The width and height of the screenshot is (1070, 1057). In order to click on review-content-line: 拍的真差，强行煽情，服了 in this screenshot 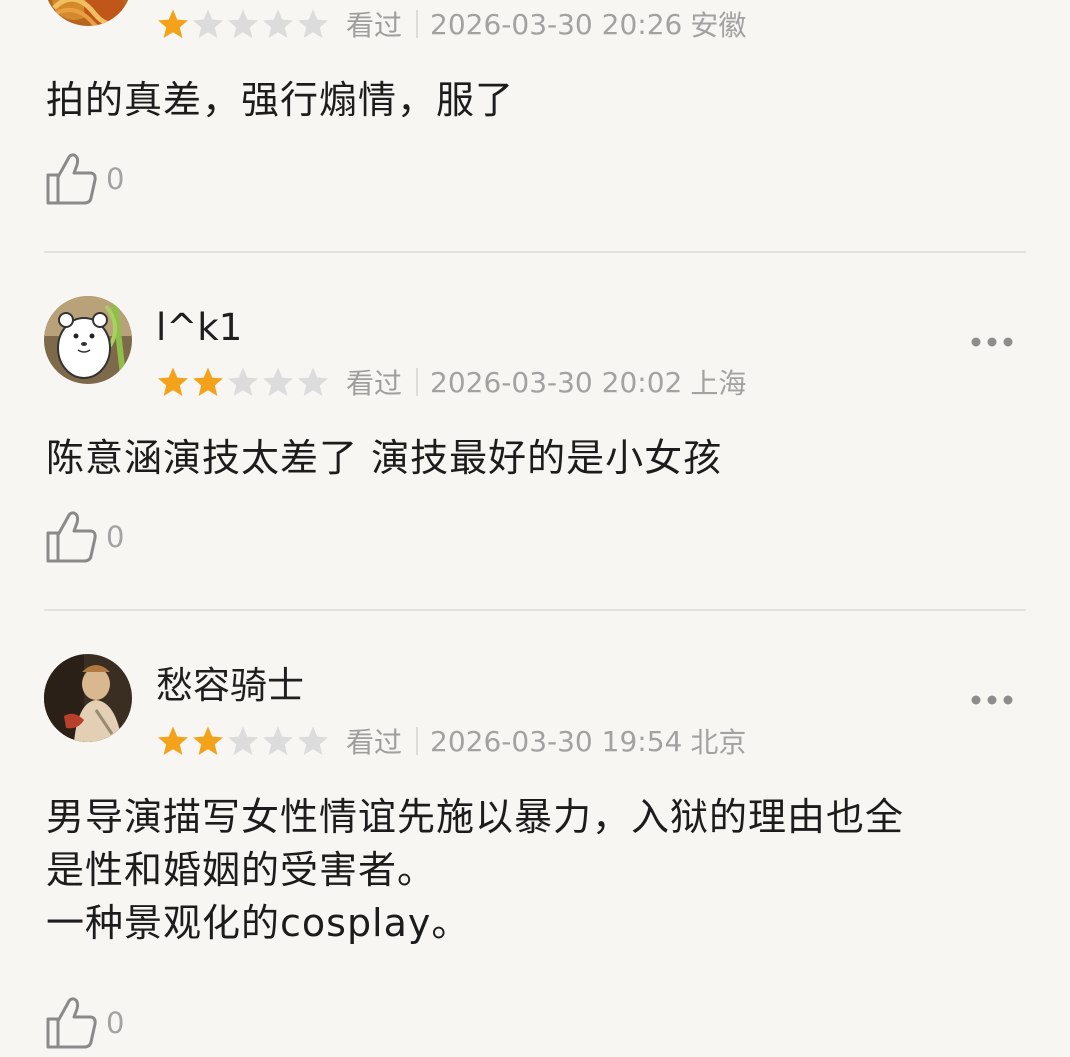, I will do `click(280, 100)`.